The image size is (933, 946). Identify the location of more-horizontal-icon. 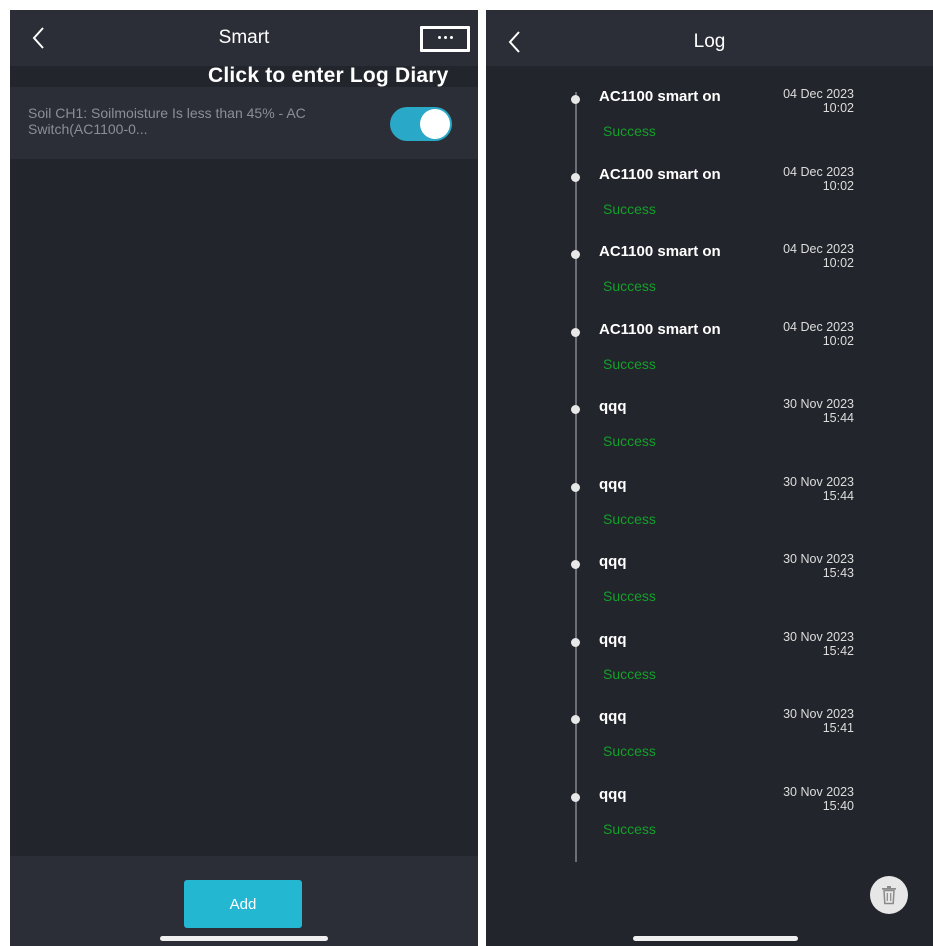
(445, 39).